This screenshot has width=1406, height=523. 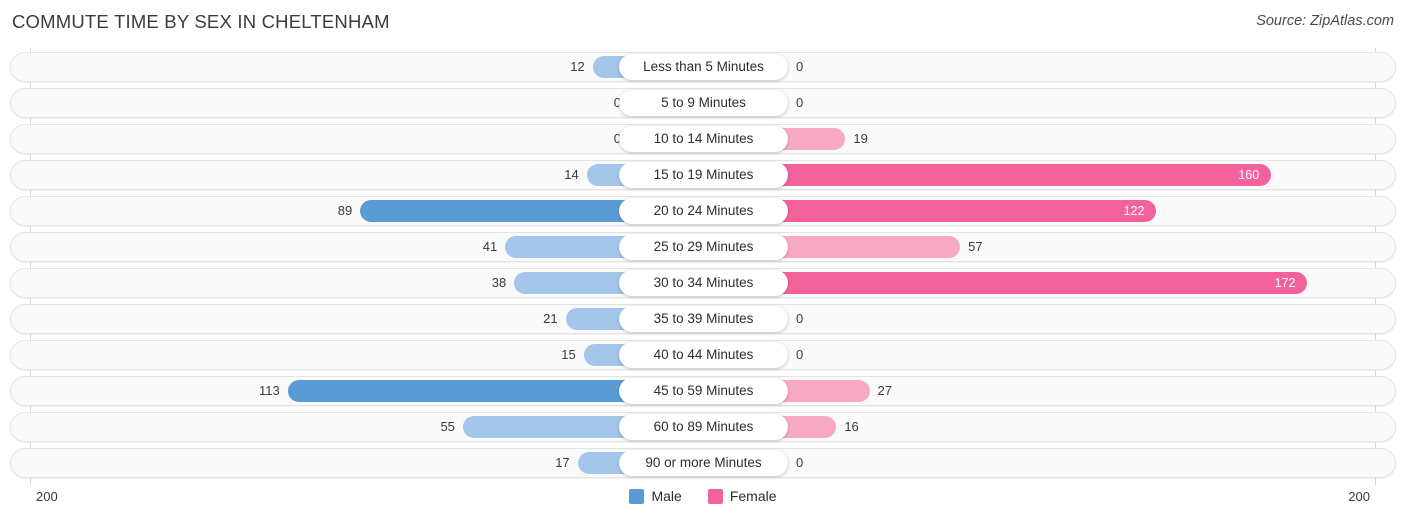 I want to click on table-row: 12 0 Less than 5 Minutes, so click(x=703, y=67).